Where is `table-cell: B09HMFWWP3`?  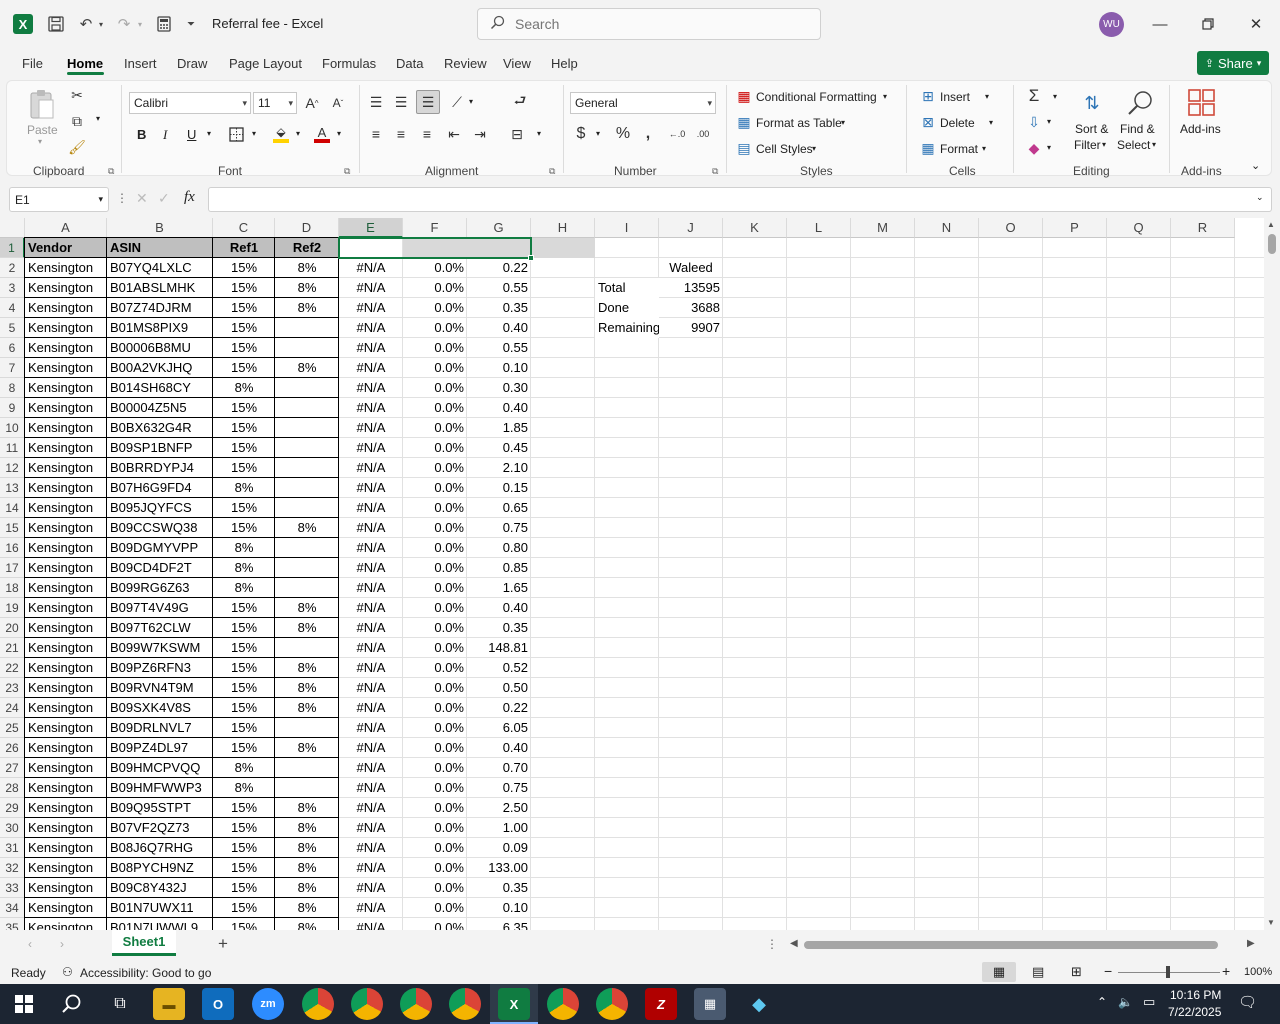 table-cell: B09HMFWWP3 is located at coordinates (160, 788).